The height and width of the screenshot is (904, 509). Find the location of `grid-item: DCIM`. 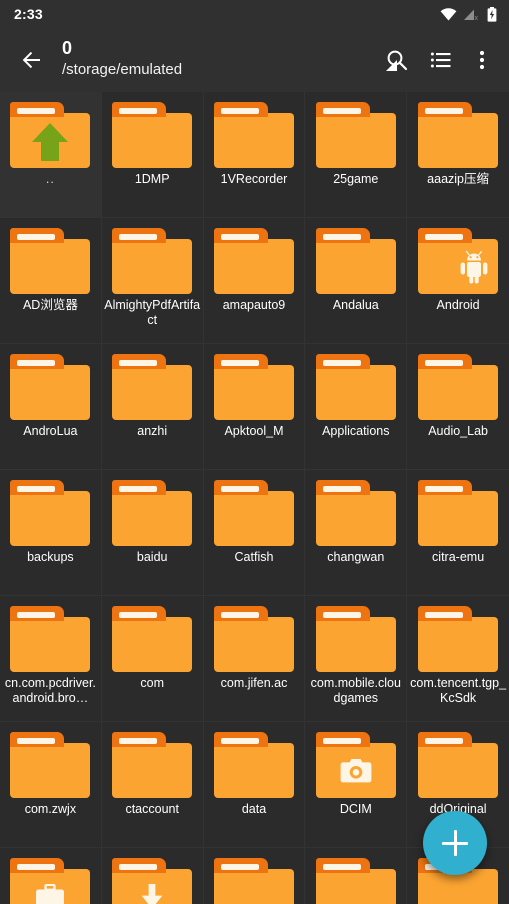

grid-item: DCIM is located at coordinates (356, 785).